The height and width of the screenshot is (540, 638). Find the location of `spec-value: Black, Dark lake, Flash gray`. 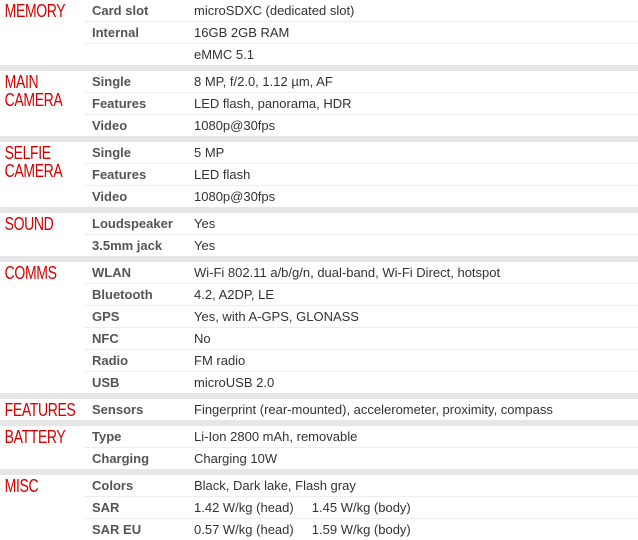

spec-value: Black, Dark lake, Flash gray is located at coordinates (275, 485).